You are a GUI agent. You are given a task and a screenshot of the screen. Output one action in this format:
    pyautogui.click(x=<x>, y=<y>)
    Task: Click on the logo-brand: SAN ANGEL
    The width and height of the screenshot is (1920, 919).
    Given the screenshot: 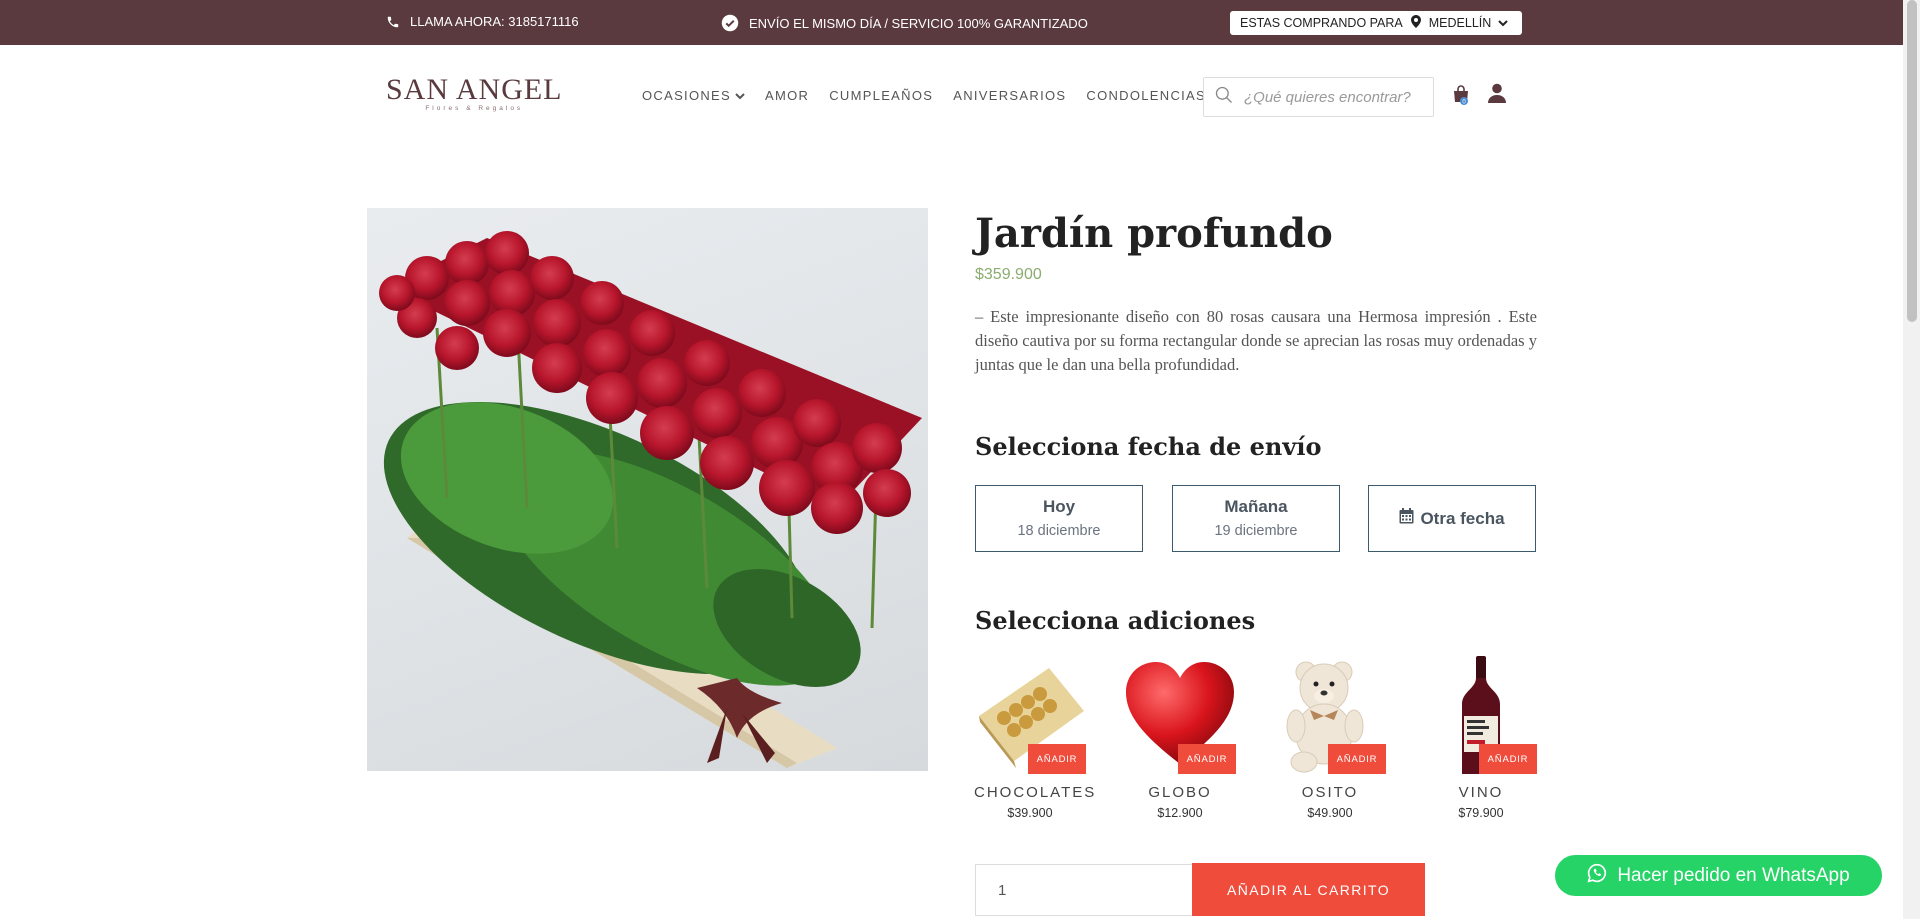 What is the action you would take?
    pyautogui.click(x=474, y=89)
    